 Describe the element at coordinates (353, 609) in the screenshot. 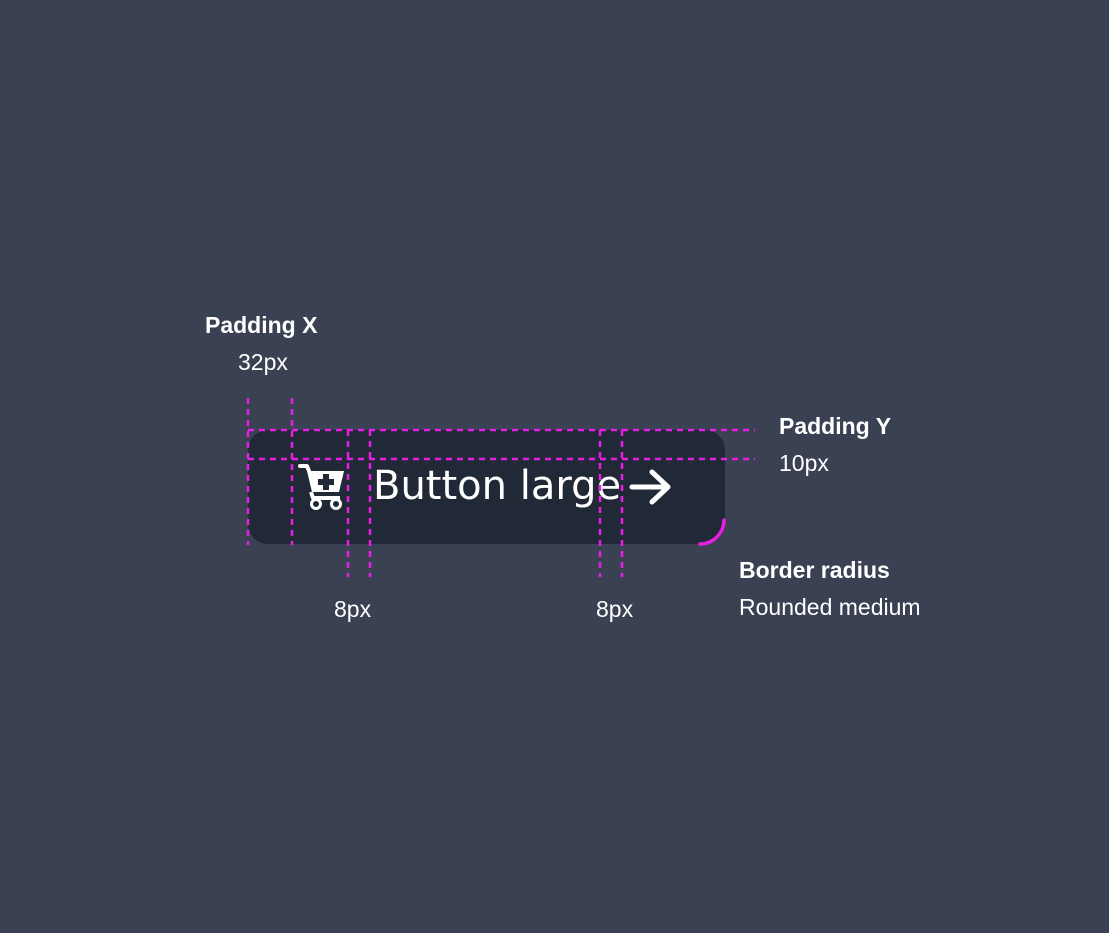

I see `gap-left-value: 8px` at that location.